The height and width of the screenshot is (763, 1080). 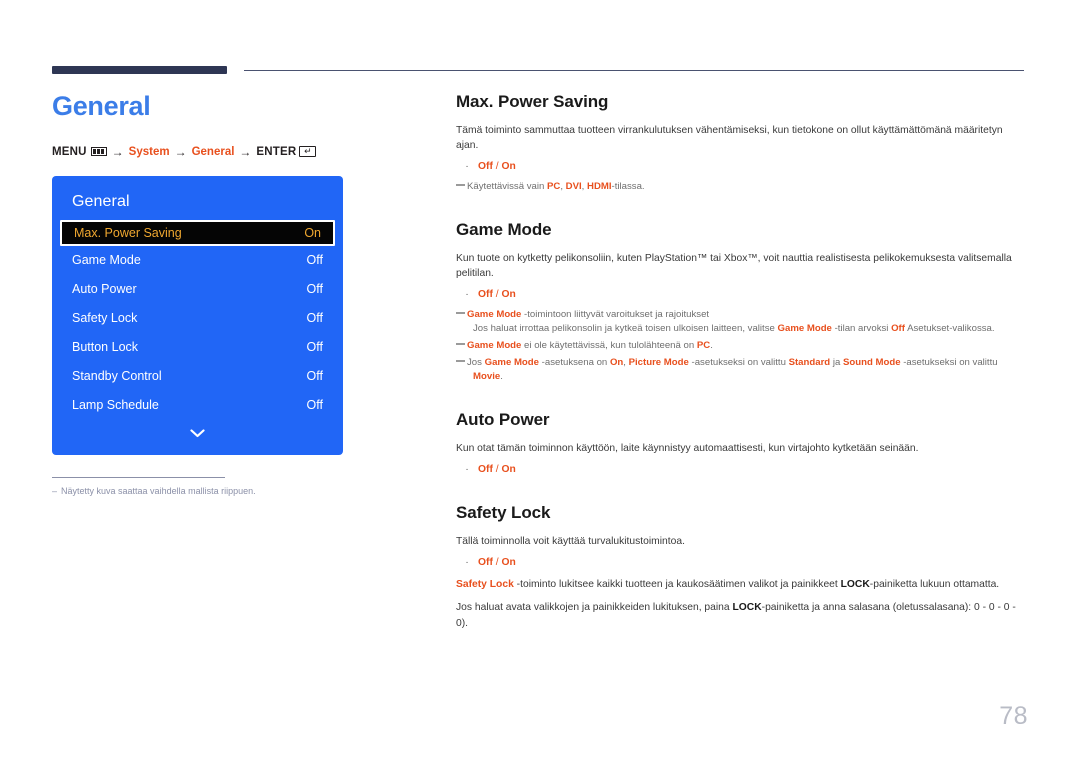 I want to click on osd-row-standby-control: Standby Control Off, so click(x=197, y=376).